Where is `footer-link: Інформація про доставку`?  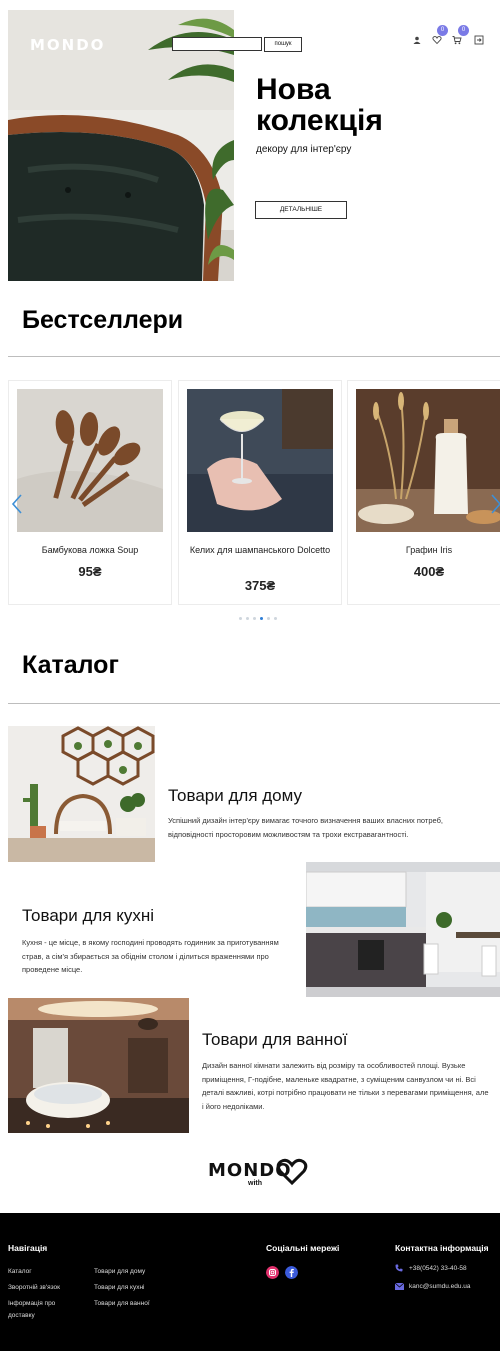 footer-link: Інформація про доставку is located at coordinates (41, 1310).